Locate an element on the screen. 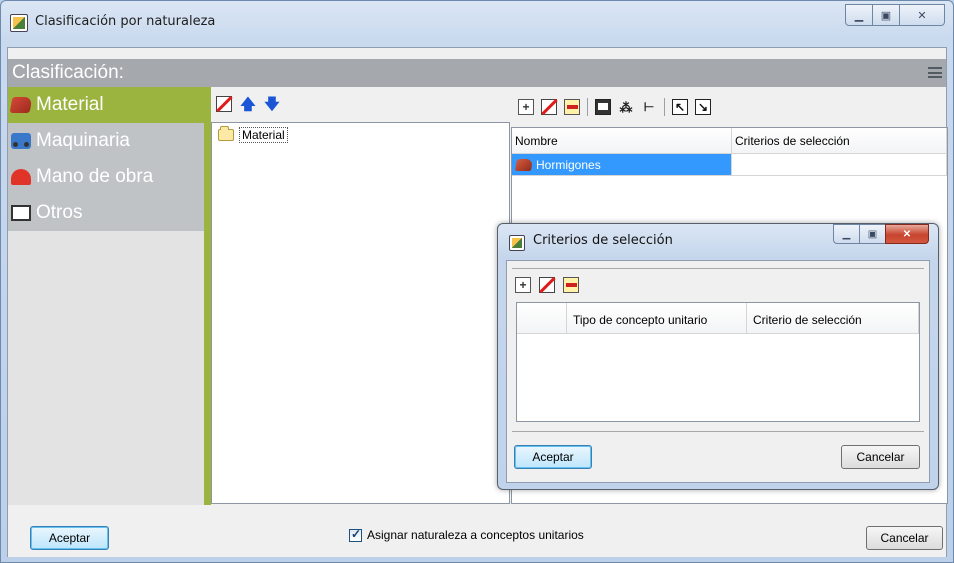 Image resolution: width=954 pixels, height=563 pixels. assign-nature-label: Asignar naturaleza a conceptos unitarios is located at coordinates (475, 535).